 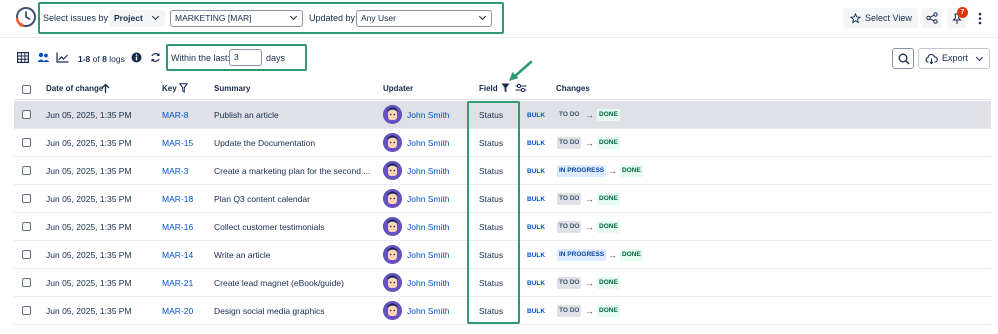 I want to click on row-issue-key-link: MAR-20, so click(x=177, y=311).